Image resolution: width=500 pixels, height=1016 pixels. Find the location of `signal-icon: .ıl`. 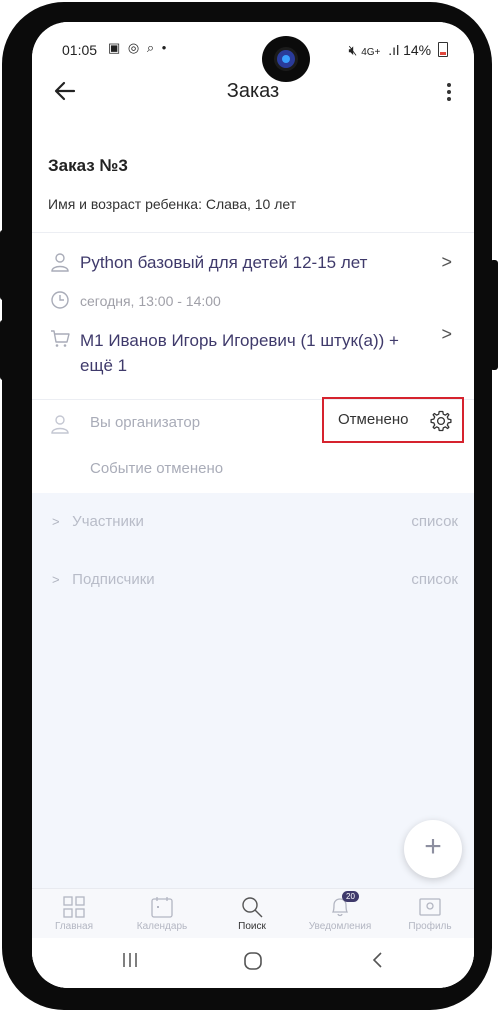

signal-icon: .ıl is located at coordinates (394, 50).